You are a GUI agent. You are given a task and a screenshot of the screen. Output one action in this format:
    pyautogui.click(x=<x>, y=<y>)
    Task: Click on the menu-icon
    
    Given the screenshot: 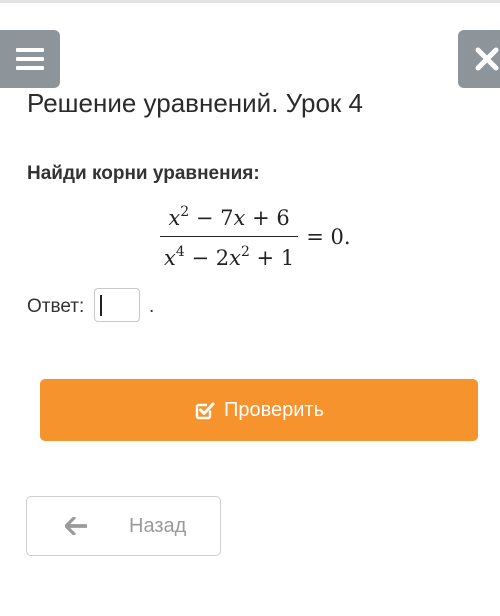 What is the action you would take?
    pyautogui.click(x=30, y=59)
    